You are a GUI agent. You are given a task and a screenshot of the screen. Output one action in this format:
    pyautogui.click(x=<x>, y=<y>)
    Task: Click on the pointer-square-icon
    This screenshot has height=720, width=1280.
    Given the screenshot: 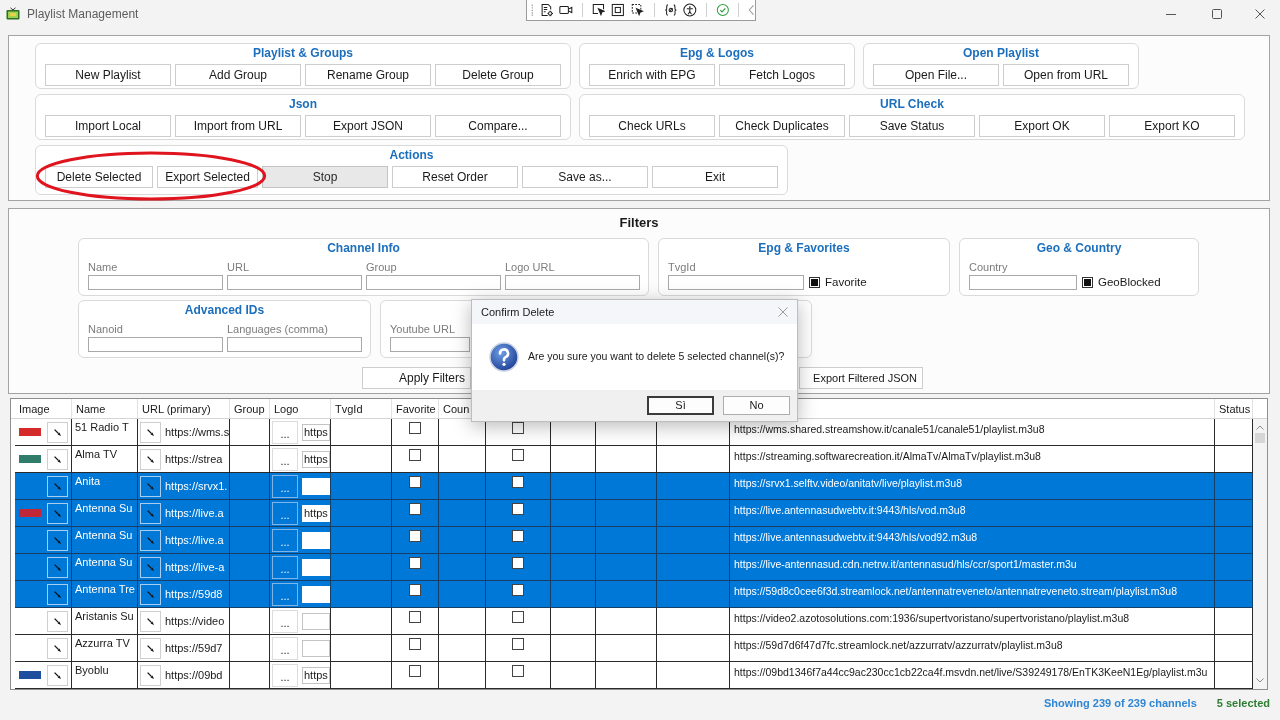 What is the action you would take?
    pyautogui.click(x=598, y=10)
    